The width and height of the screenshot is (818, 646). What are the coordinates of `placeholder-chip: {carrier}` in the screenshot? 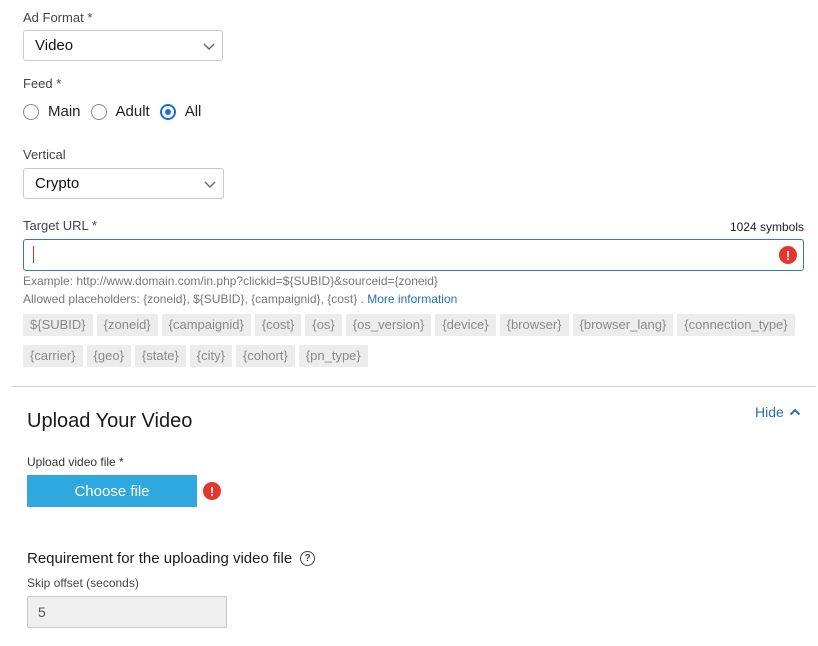 It's located at (53, 356).